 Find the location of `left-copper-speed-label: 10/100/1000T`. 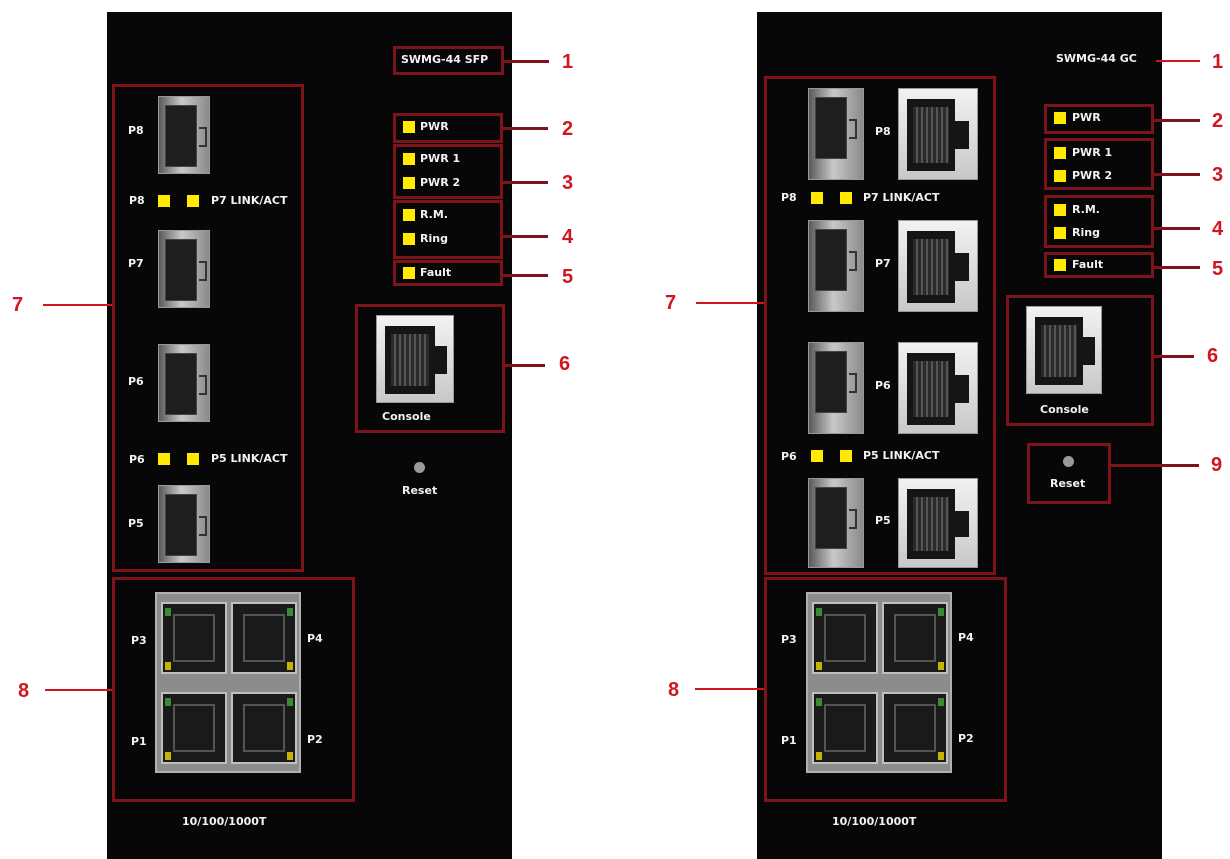

left-copper-speed-label: 10/100/1000T is located at coordinates (224, 821).